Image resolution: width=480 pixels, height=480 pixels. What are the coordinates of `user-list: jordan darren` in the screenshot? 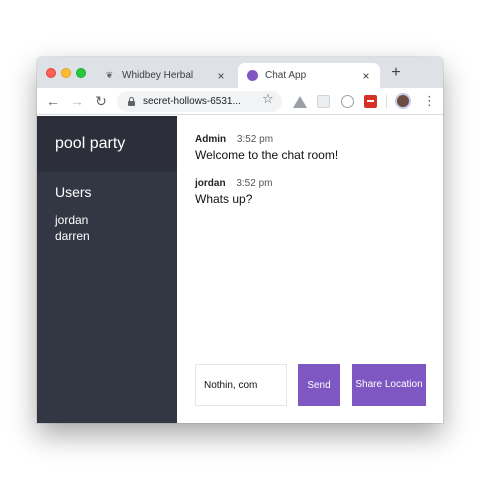 It's located at (116, 228).